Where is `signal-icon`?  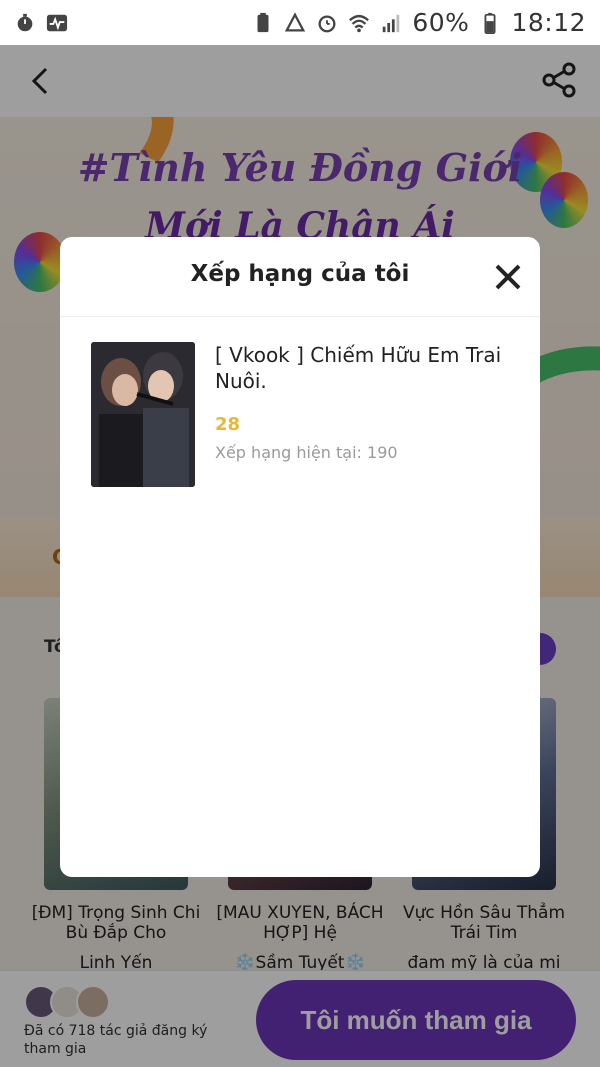 signal-icon is located at coordinates (391, 23).